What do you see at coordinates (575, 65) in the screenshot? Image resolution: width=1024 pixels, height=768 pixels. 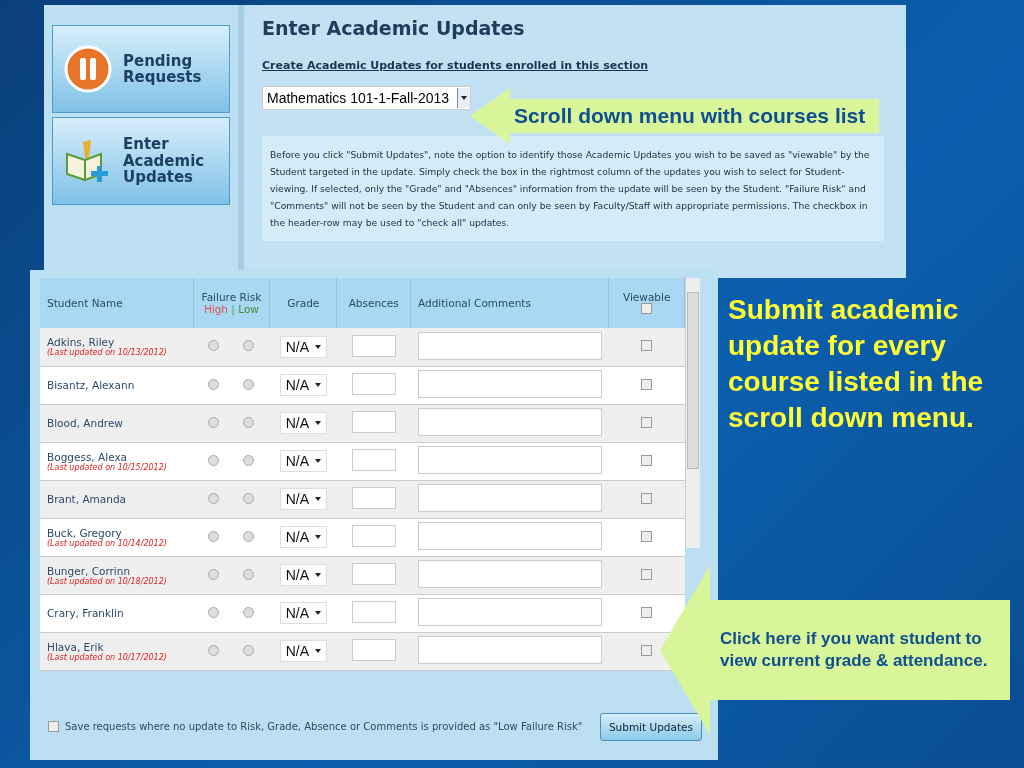 I see `section-link: Create Academic Updates for students enrolled in this section` at bounding box center [575, 65].